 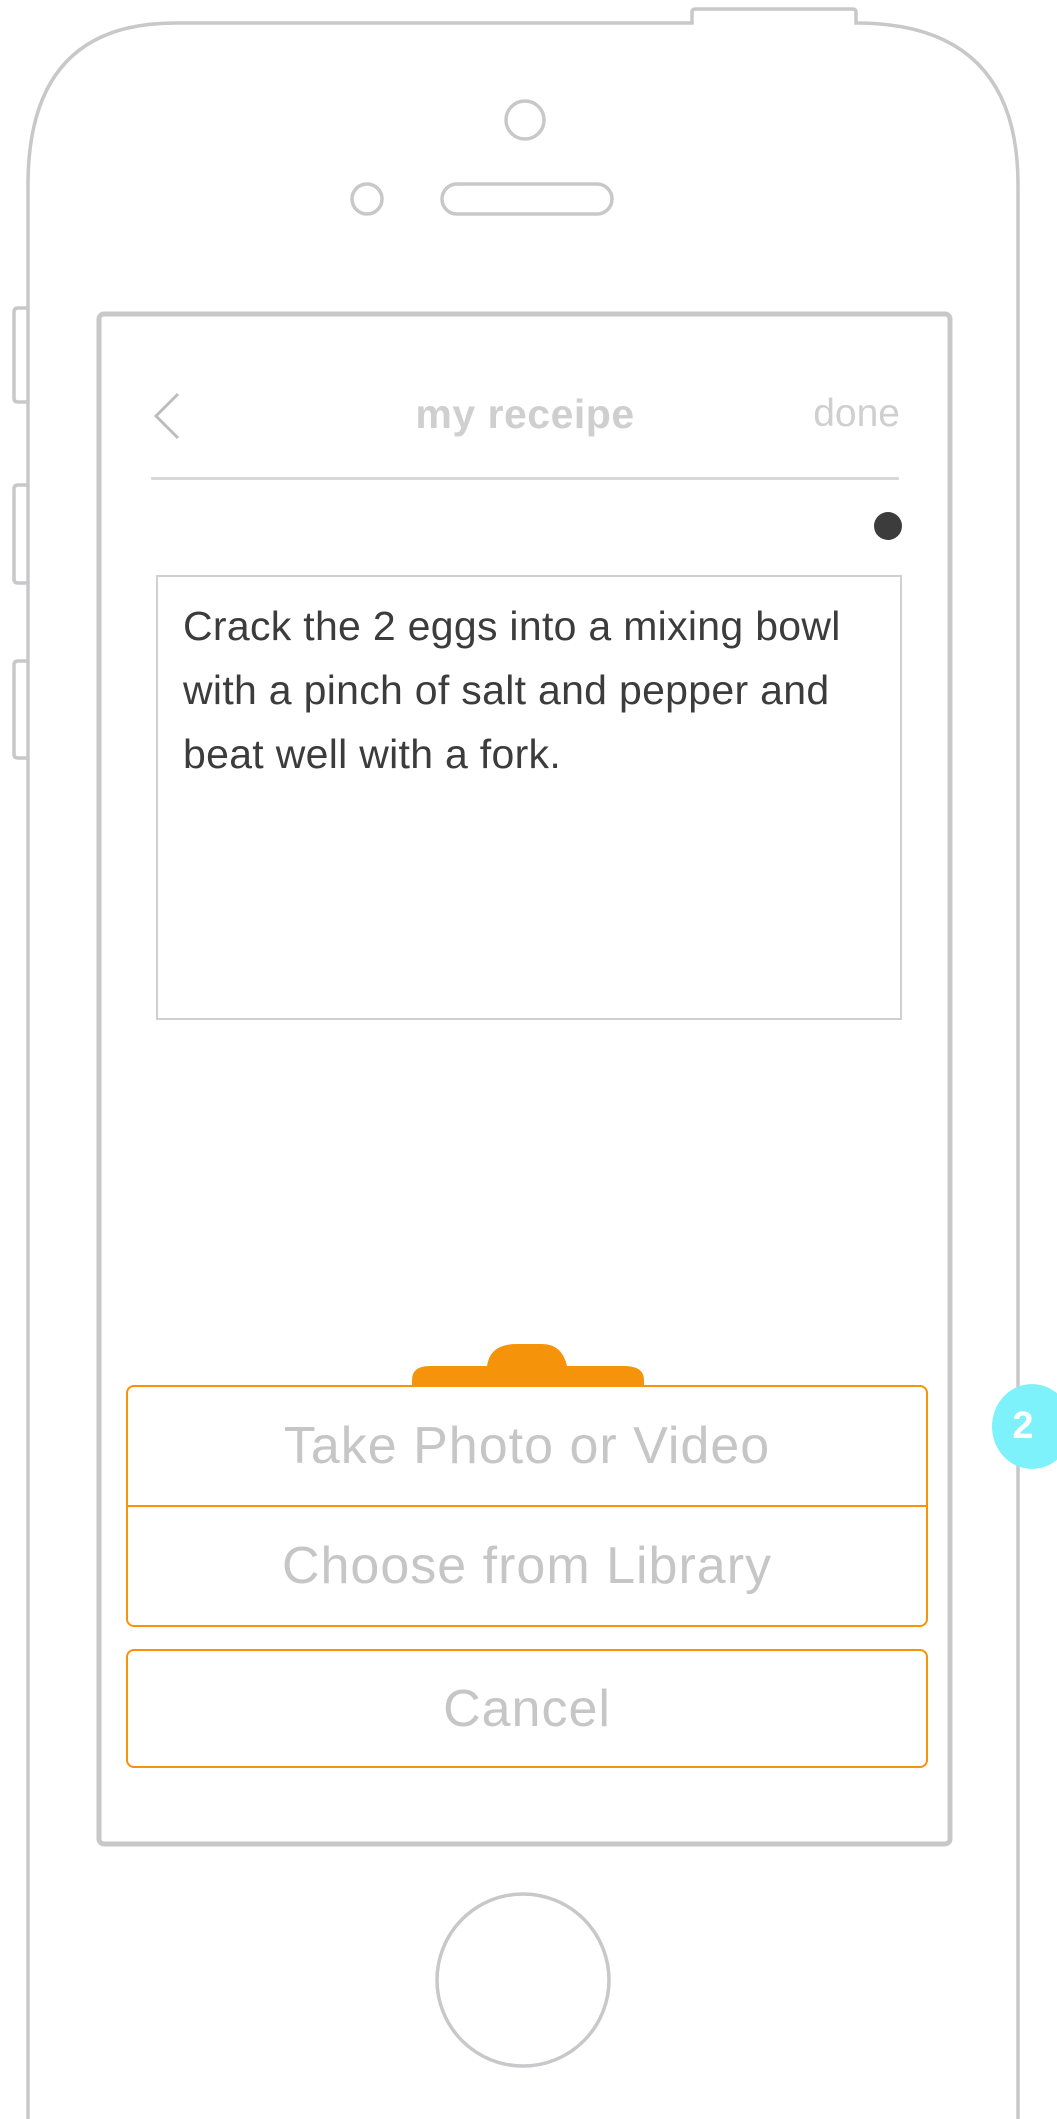 I want to click on chevron-left-icon, so click(x=166, y=416).